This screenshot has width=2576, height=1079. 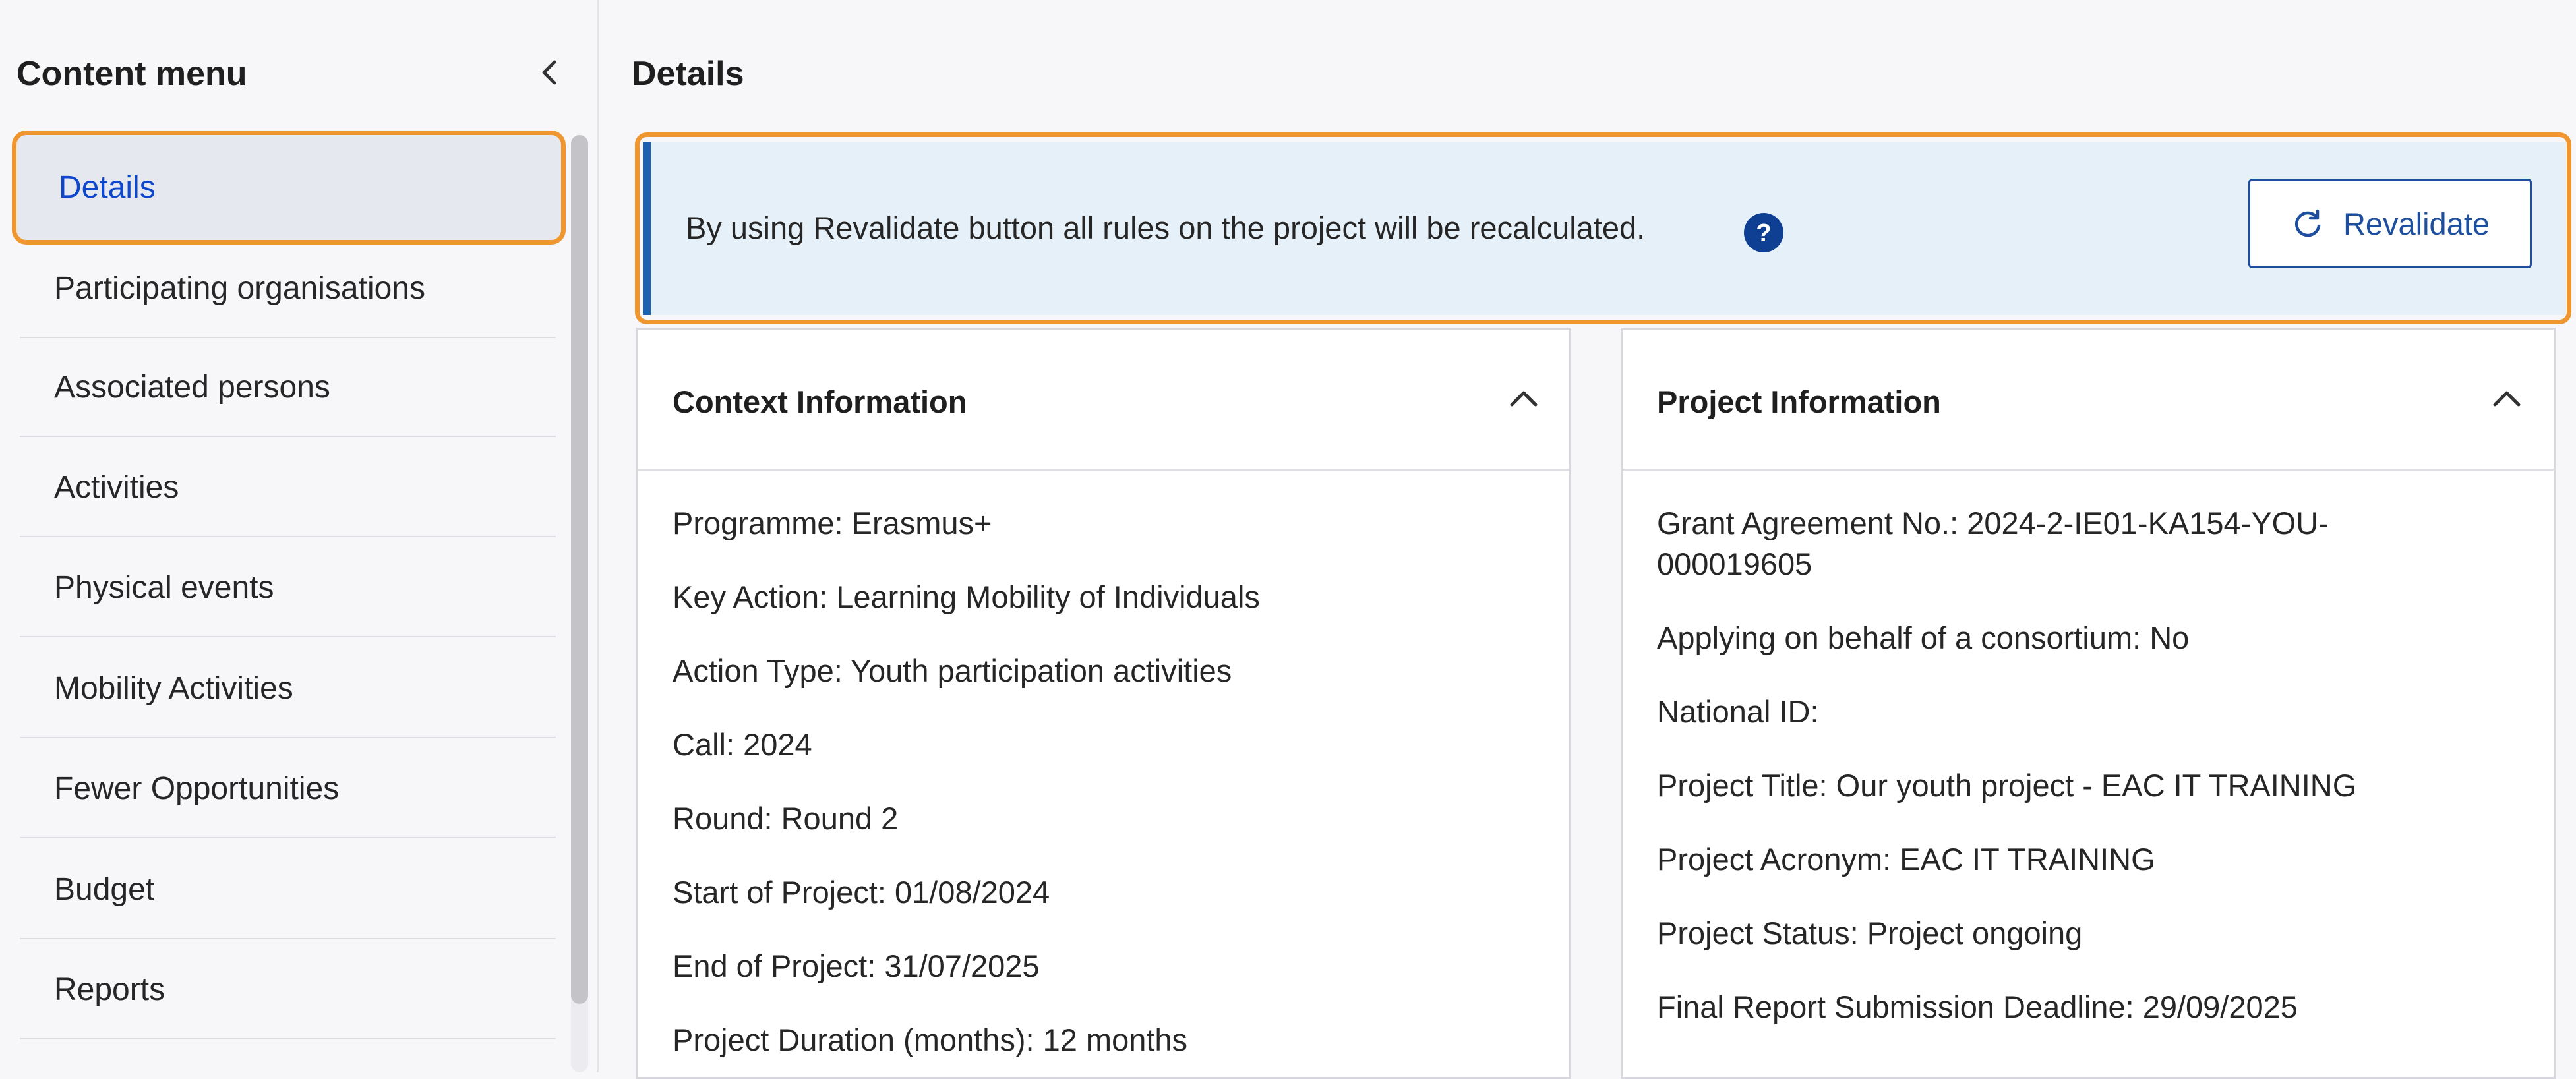 I want to click on project-field-grant-line2: 000019605, so click(x=1734, y=563).